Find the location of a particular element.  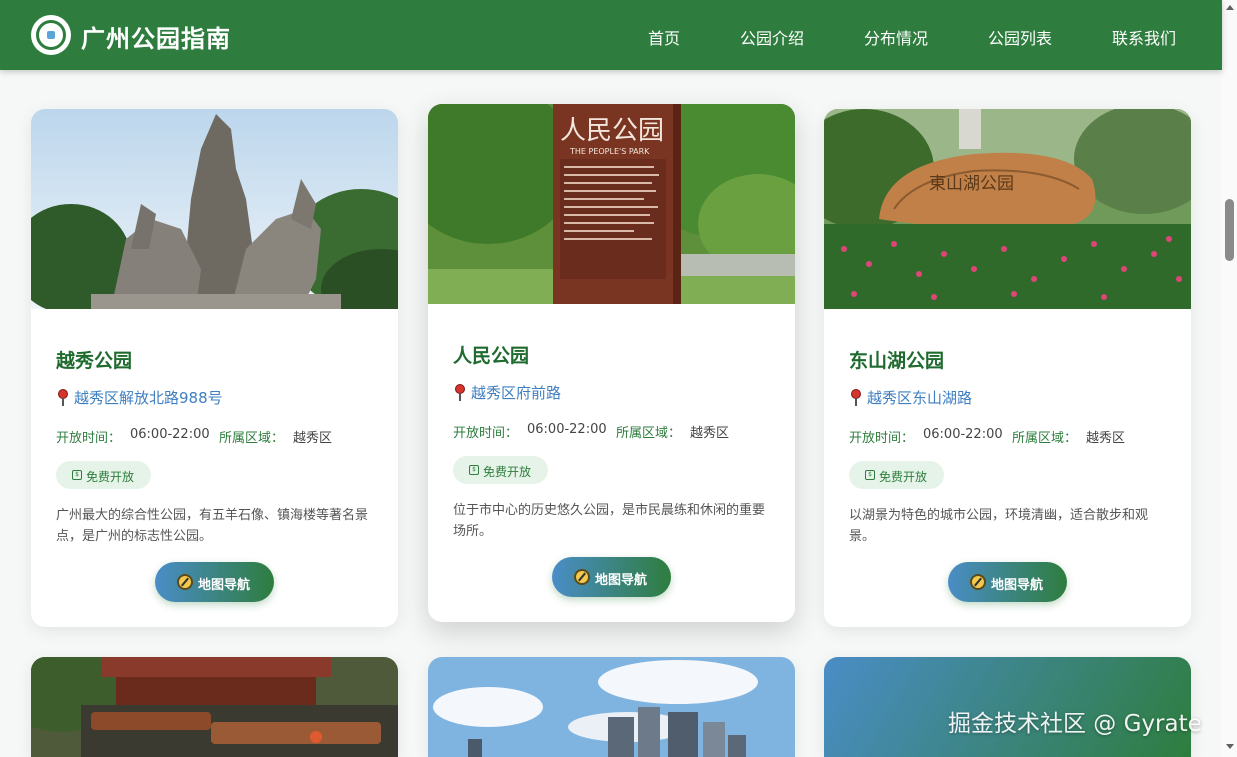

site-title: 广州公园指南 is located at coordinates (156, 36).